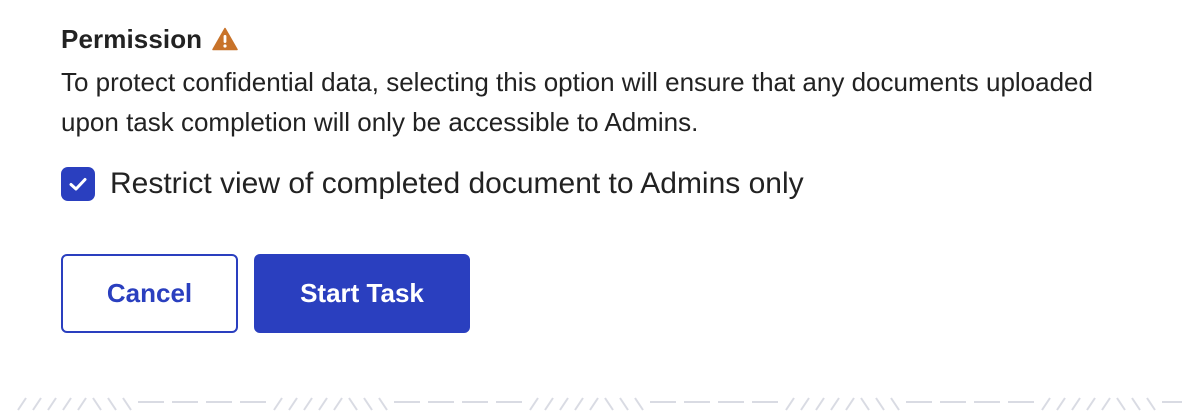  Describe the element at coordinates (225, 39) in the screenshot. I see `warning-triangle-icon` at that location.